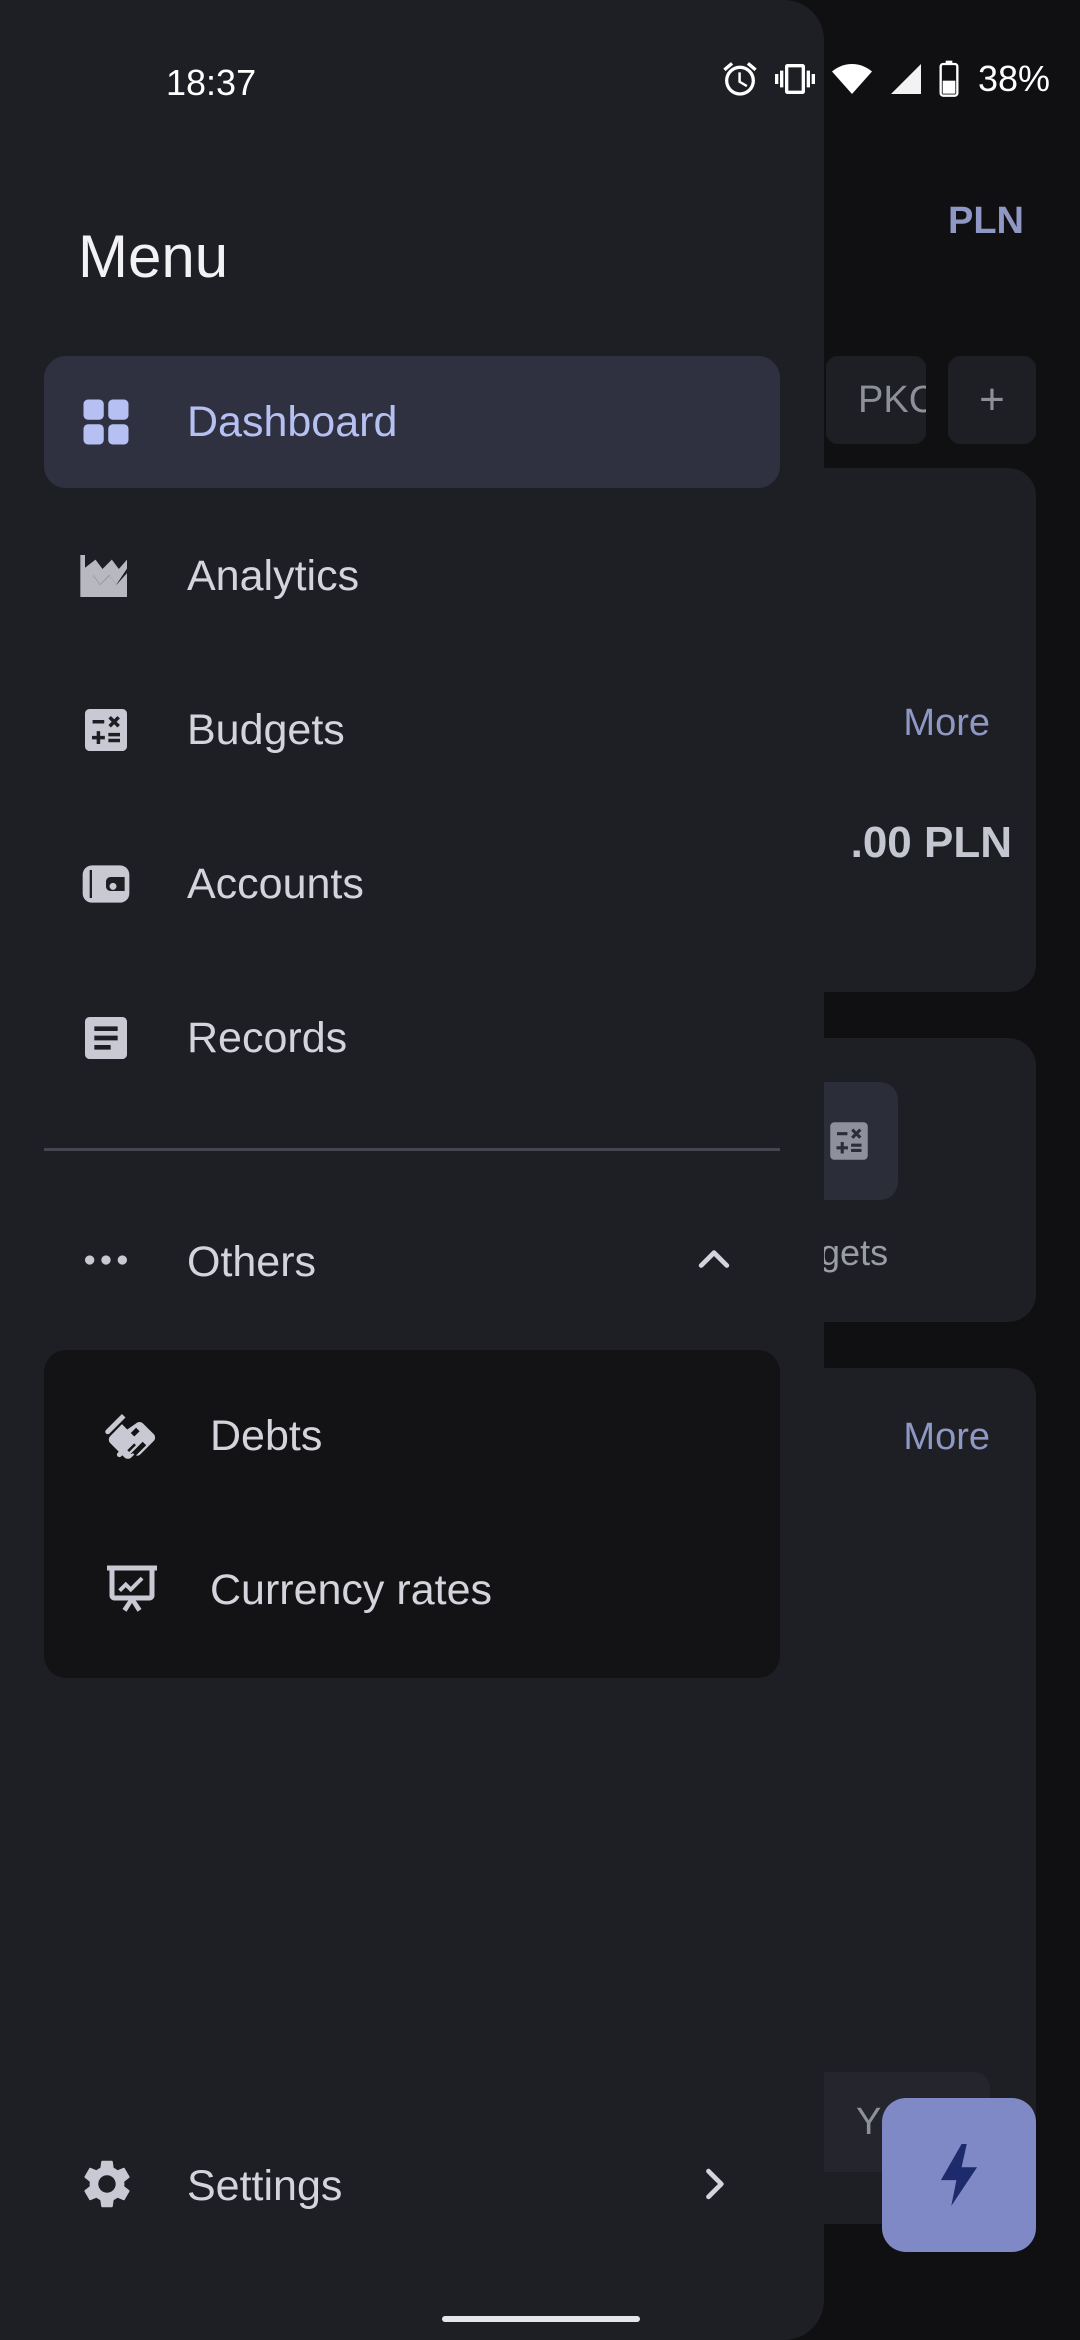 The height and width of the screenshot is (2340, 1080). I want to click on signal-icon, so click(905, 79).